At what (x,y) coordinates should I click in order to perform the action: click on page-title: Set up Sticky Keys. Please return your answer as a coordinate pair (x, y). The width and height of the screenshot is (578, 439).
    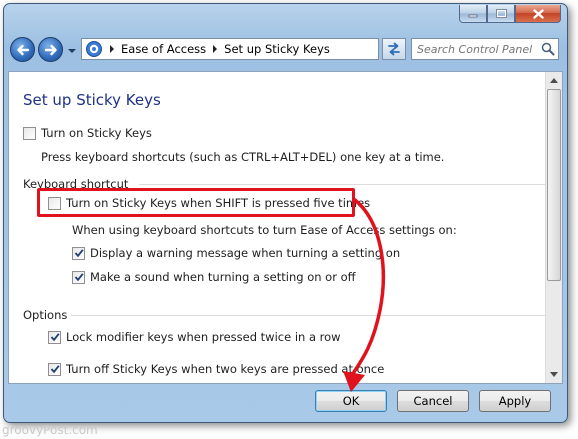
    Looking at the image, I should click on (92, 100).